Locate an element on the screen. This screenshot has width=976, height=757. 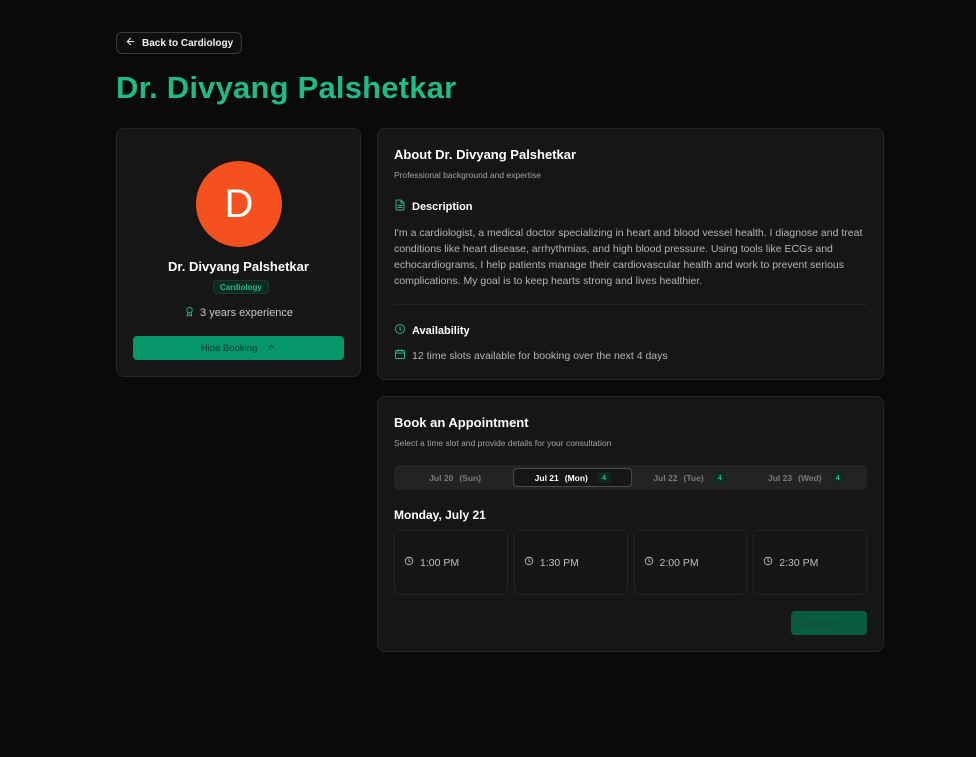
chevron-right-icon is located at coordinates (855, 623).